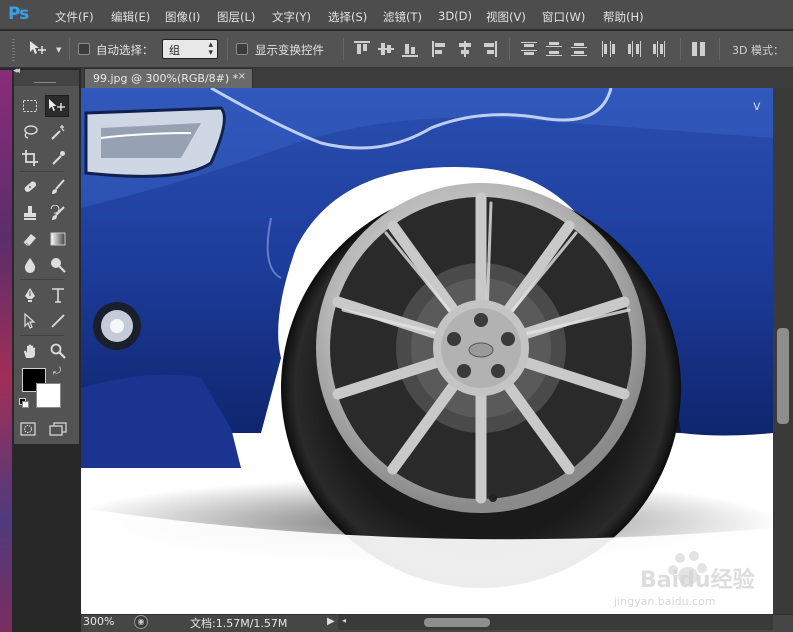 The width and height of the screenshot is (793, 632). What do you see at coordinates (783, 376) in the screenshot?
I see `vertical-scroll-thumb` at bounding box center [783, 376].